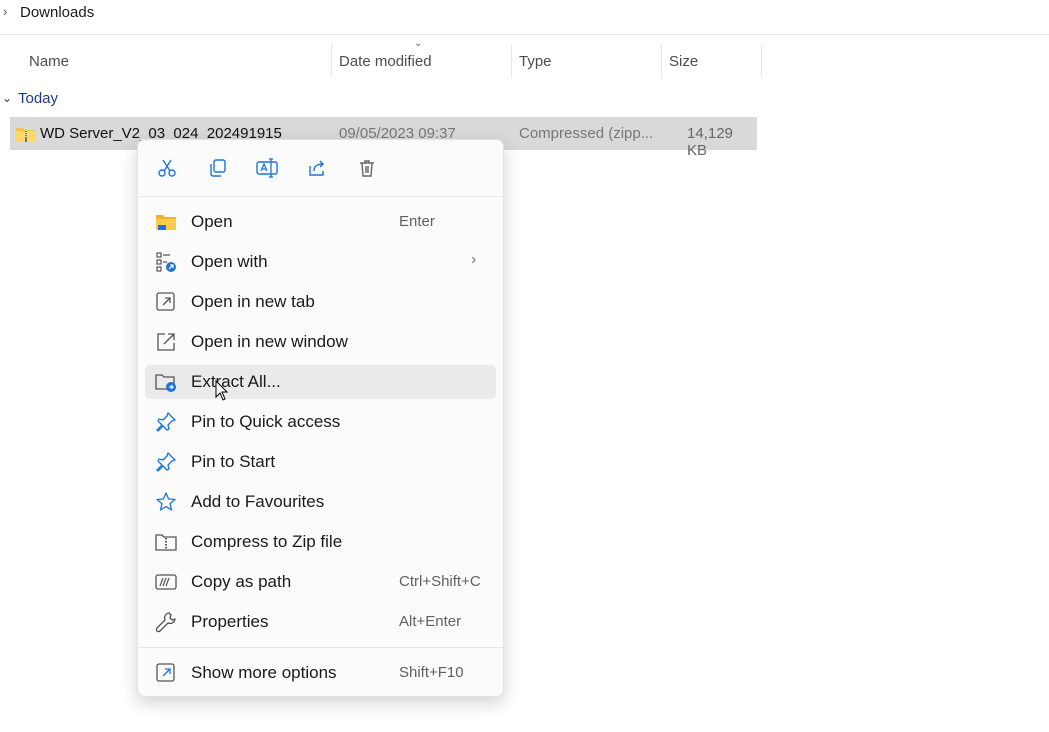  What do you see at coordinates (258, 501) in the screenshot?
I see `menu-item-label: Add to Favourites` at bounding box center [258, 501].